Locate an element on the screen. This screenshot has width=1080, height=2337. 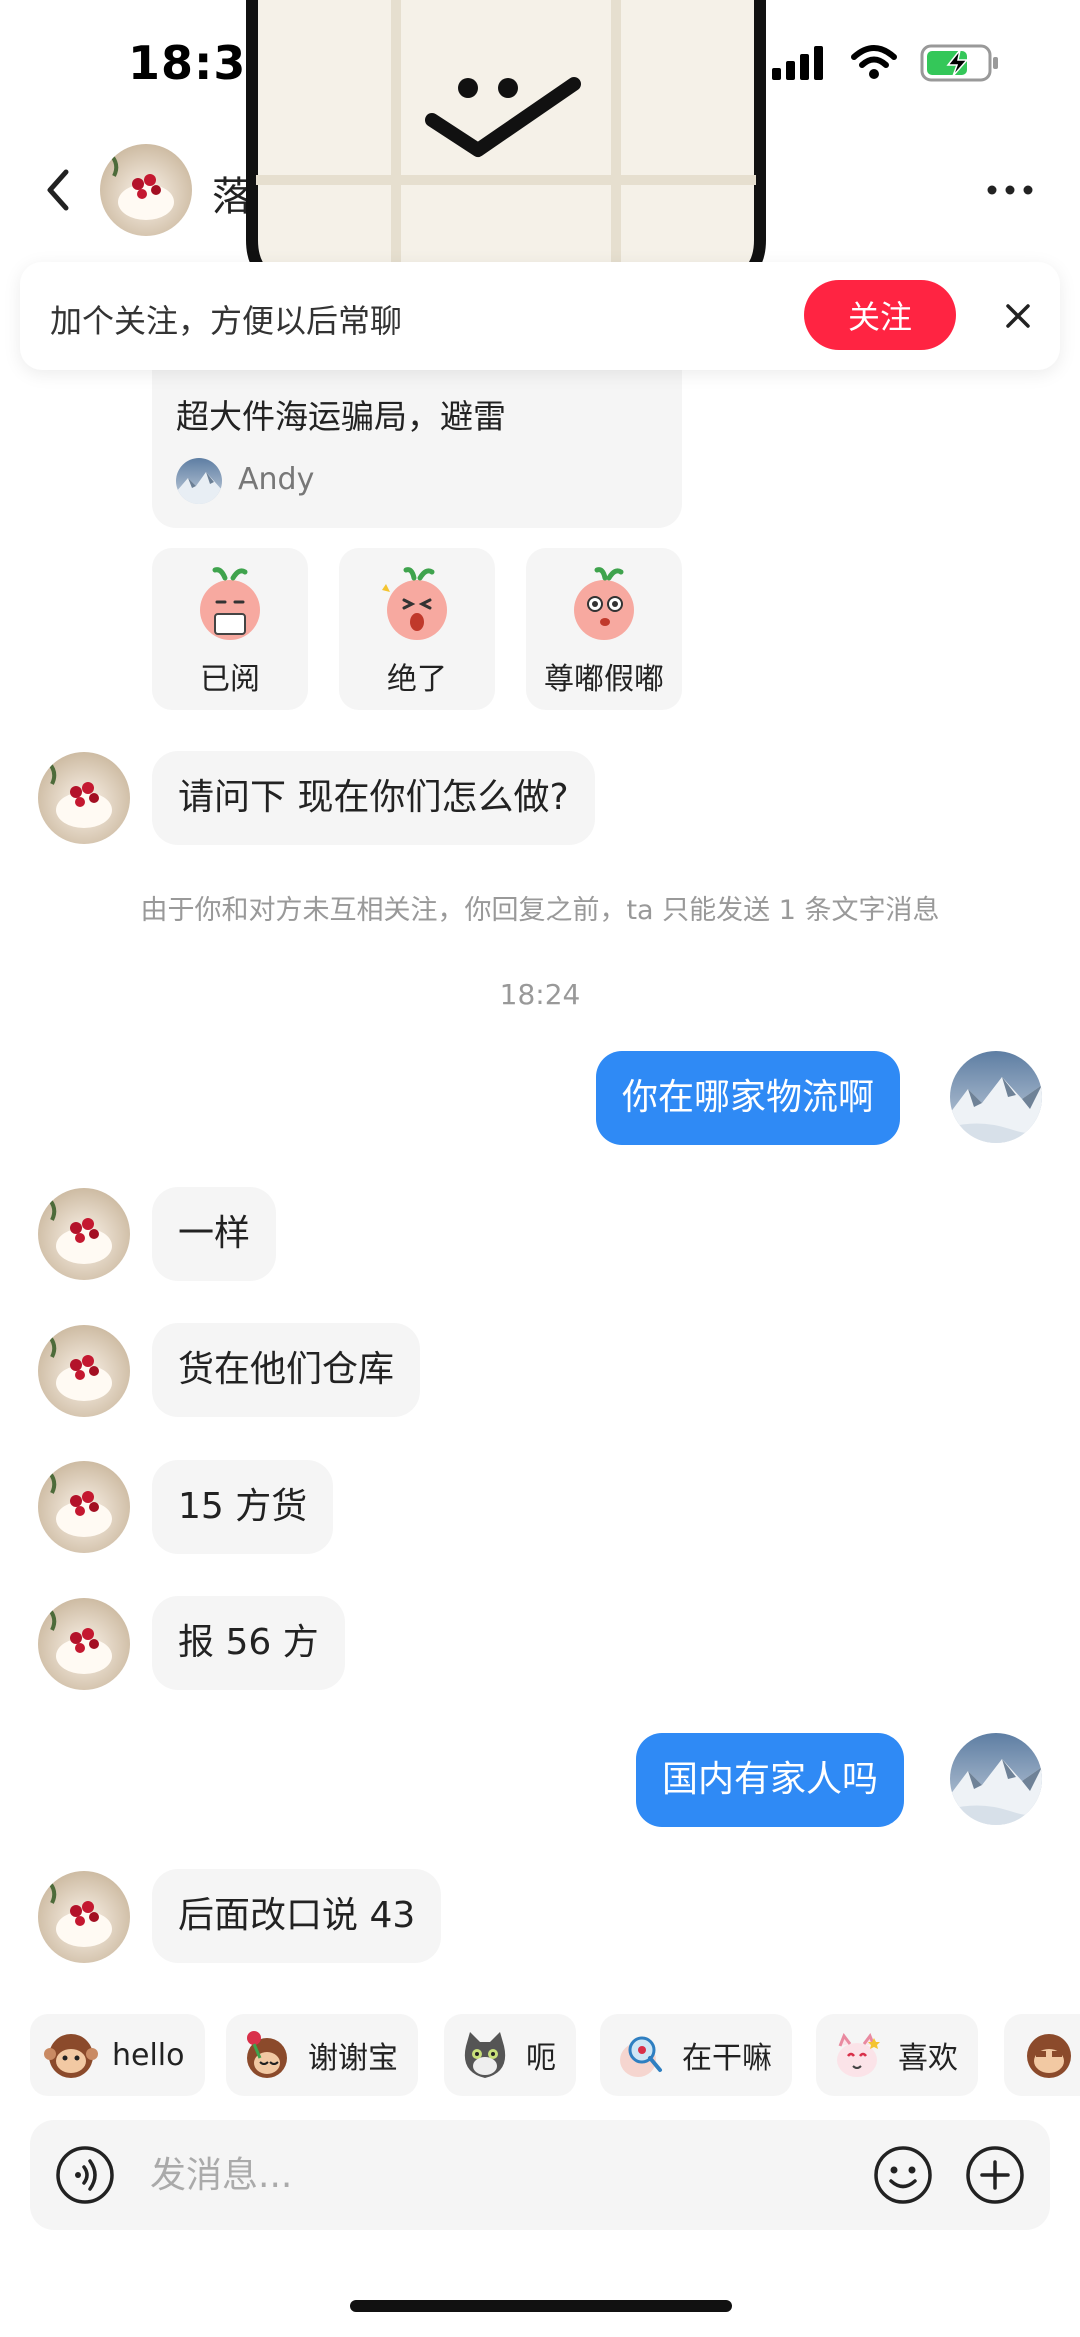
follow-button: 关注 is located at coordinates (880, 315).